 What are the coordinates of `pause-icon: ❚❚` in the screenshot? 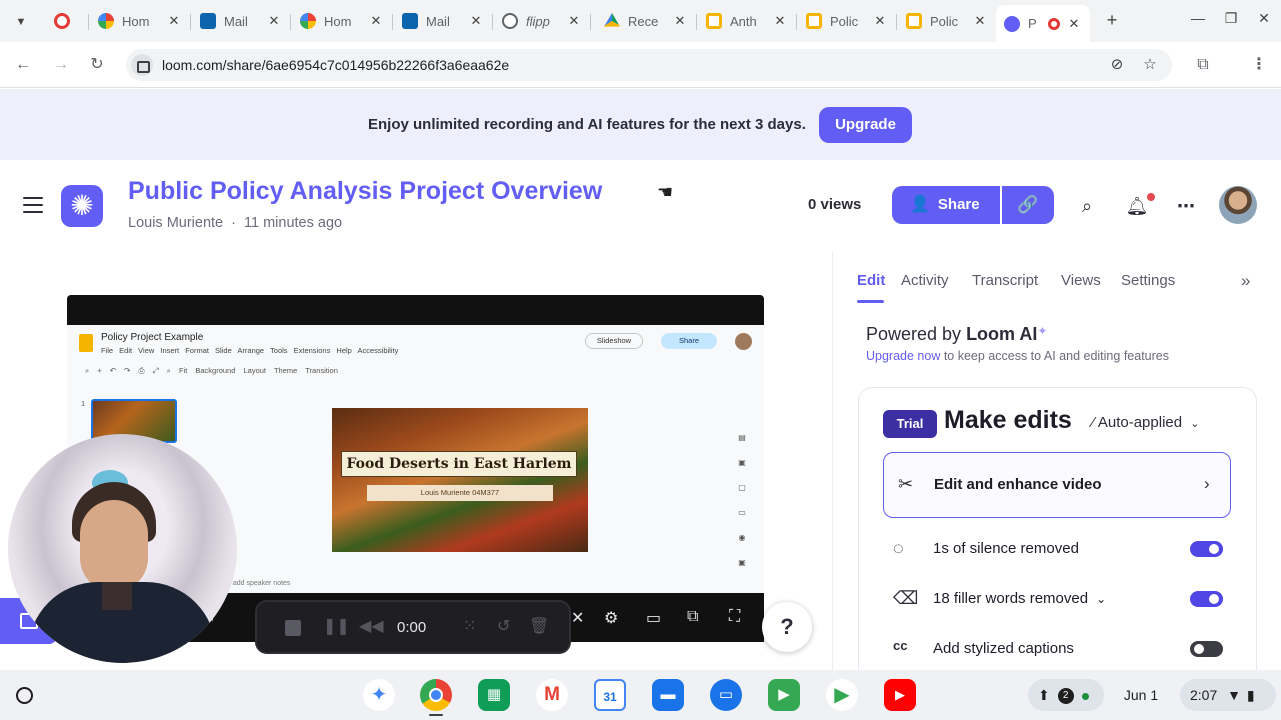 It's located at (336, 626).